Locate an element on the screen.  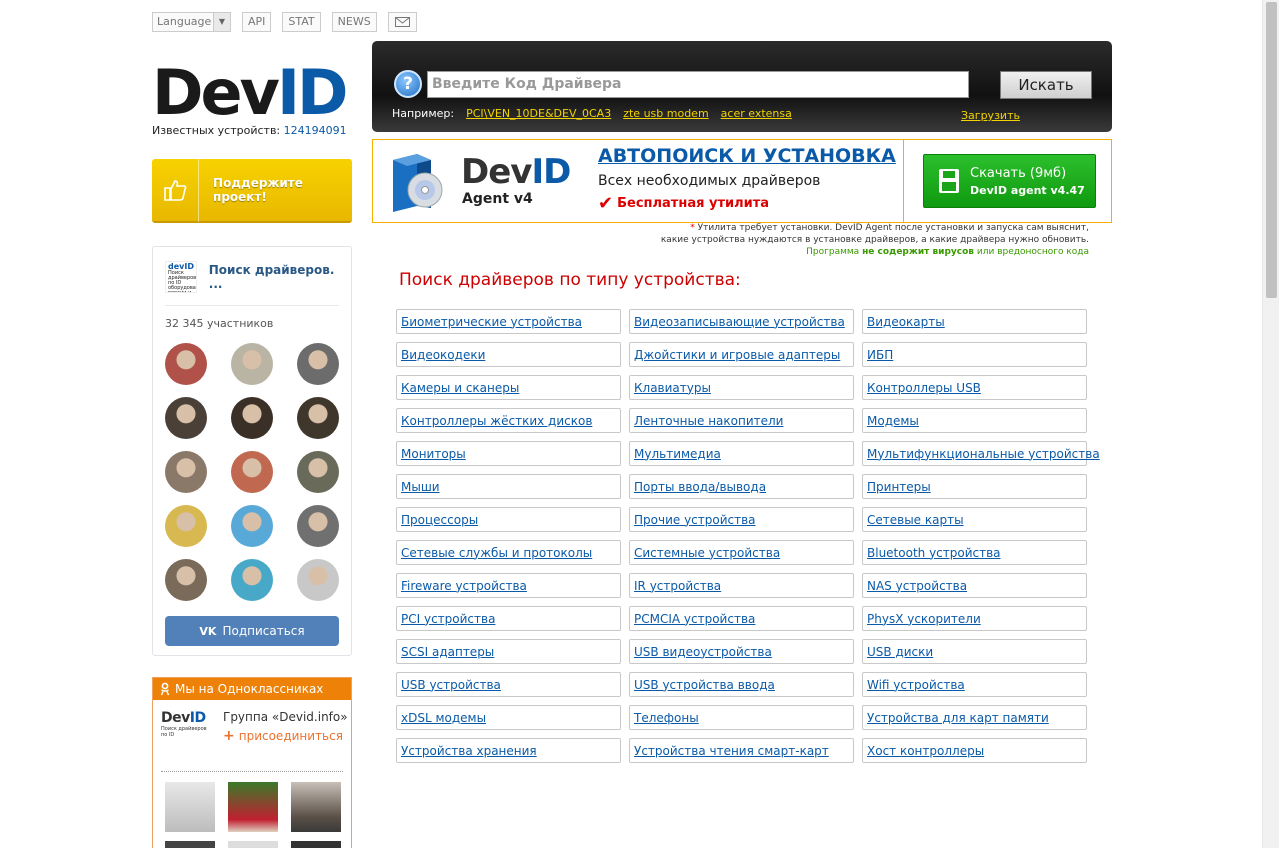
category-link: USB устройства is located at coordinates (451, 685).